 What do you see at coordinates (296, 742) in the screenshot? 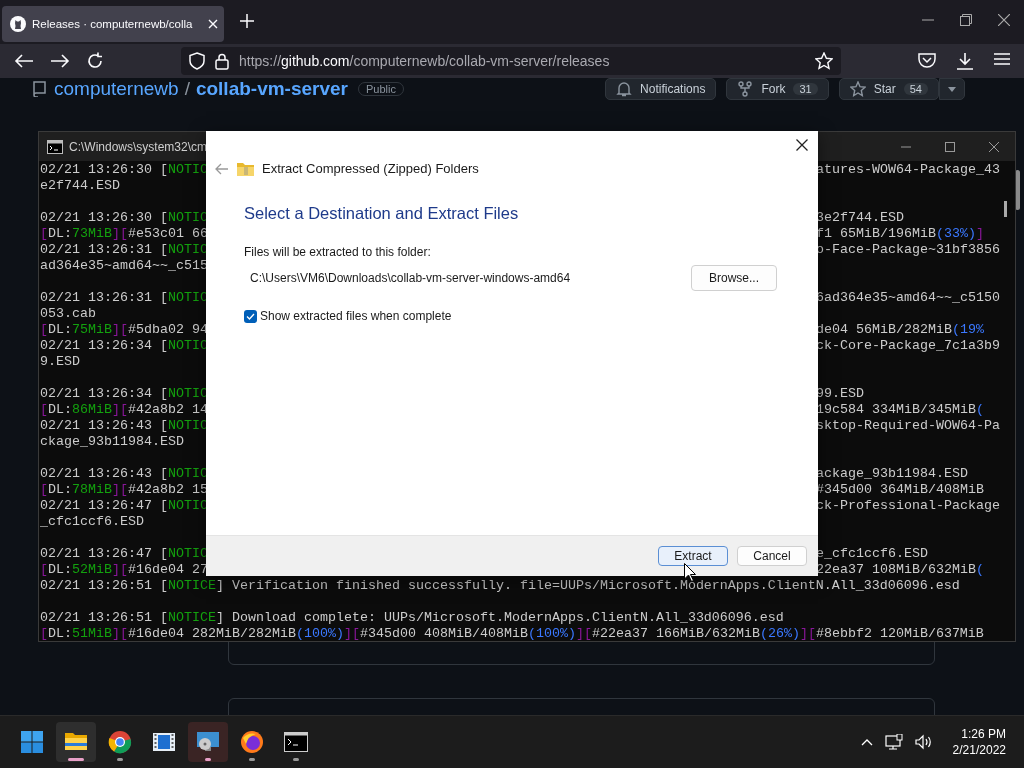
I see `terminal-icon` at bounding box center [296, 742].